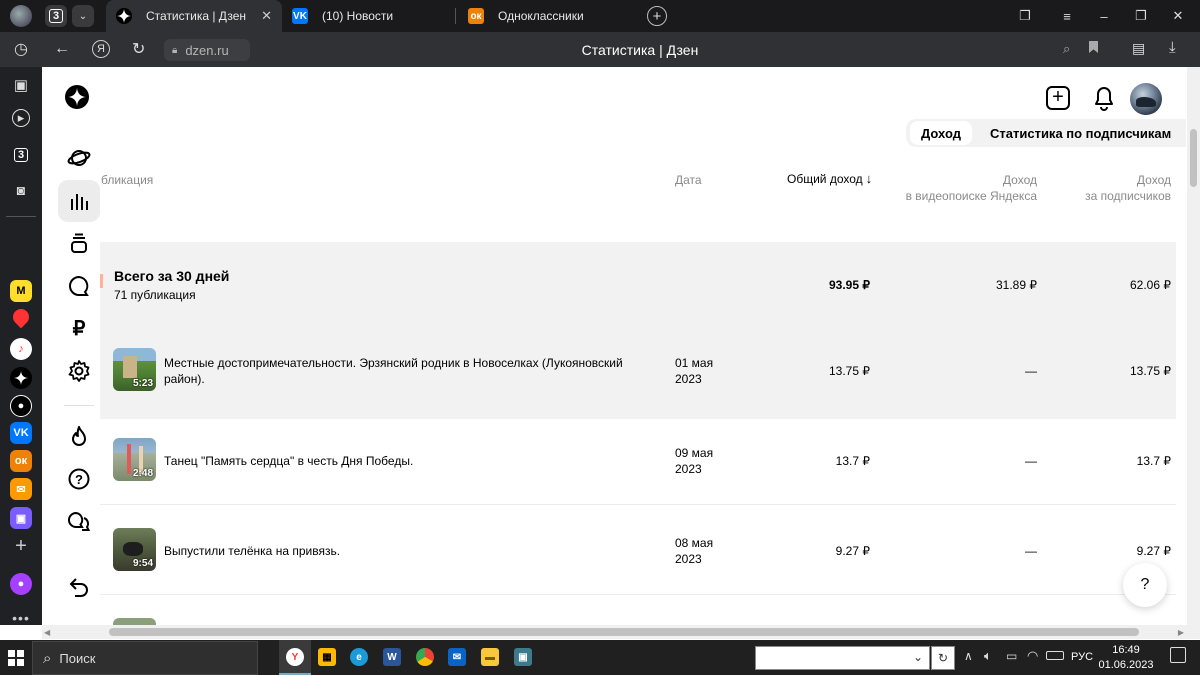 This screenshot has height=675, width=1200. What do you see at coordinates (1145, 585) in the screenshot?
I see `help-button: ?` at bounding box center [1145, 585].